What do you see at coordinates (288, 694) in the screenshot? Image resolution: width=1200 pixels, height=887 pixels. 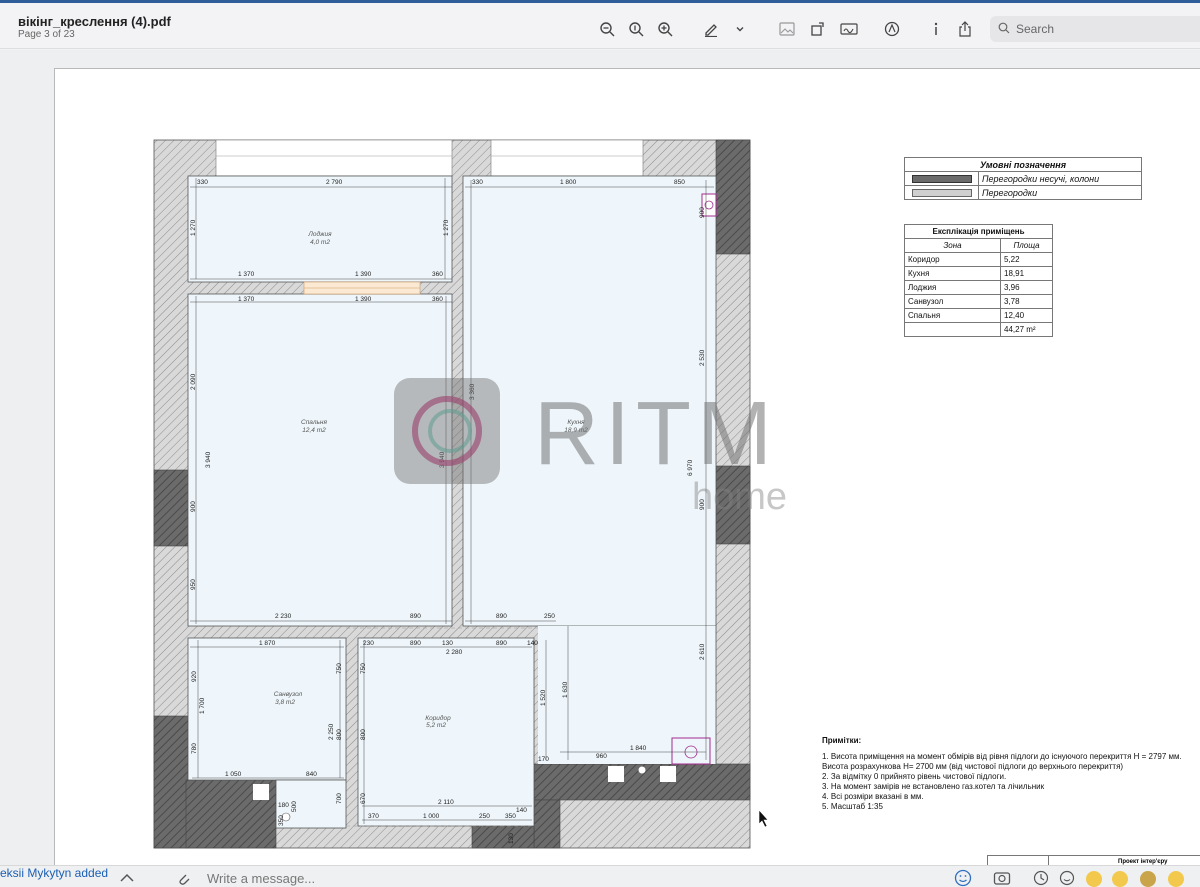 I see `room-name: Санвузол` at bounding box center [288, 694].